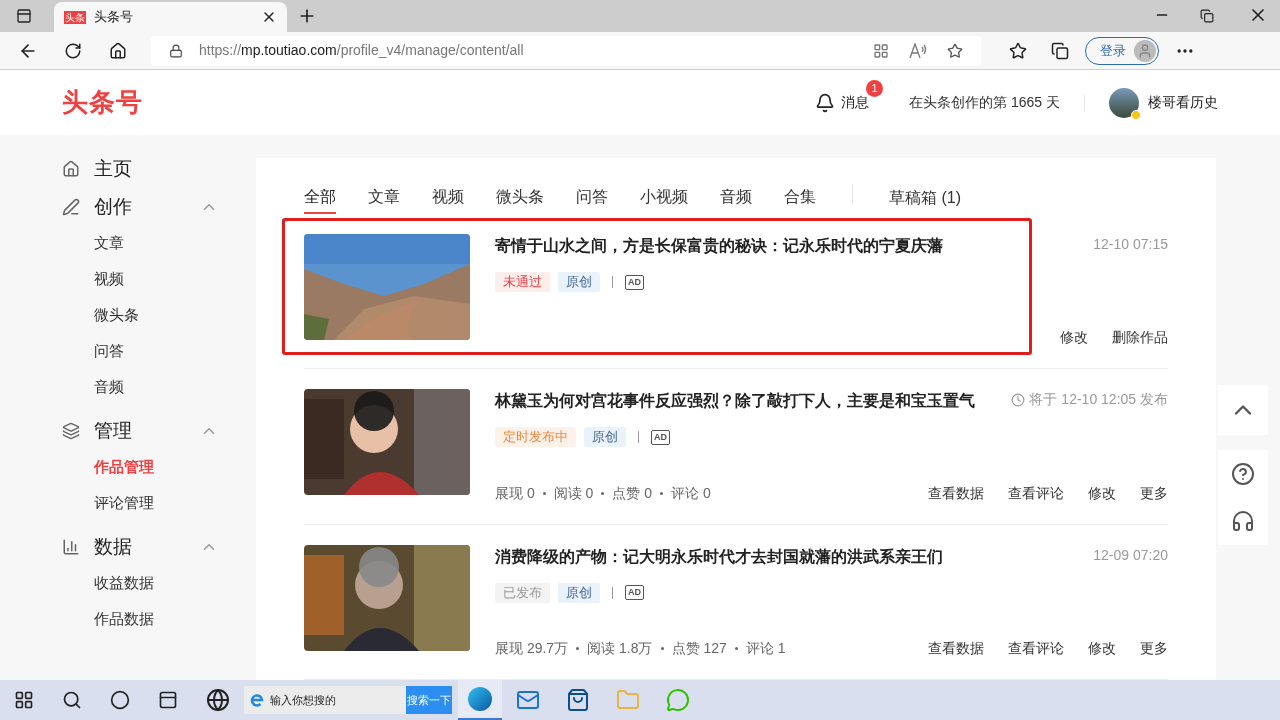  I want to click on favicon: 头条, so click(75, 17).